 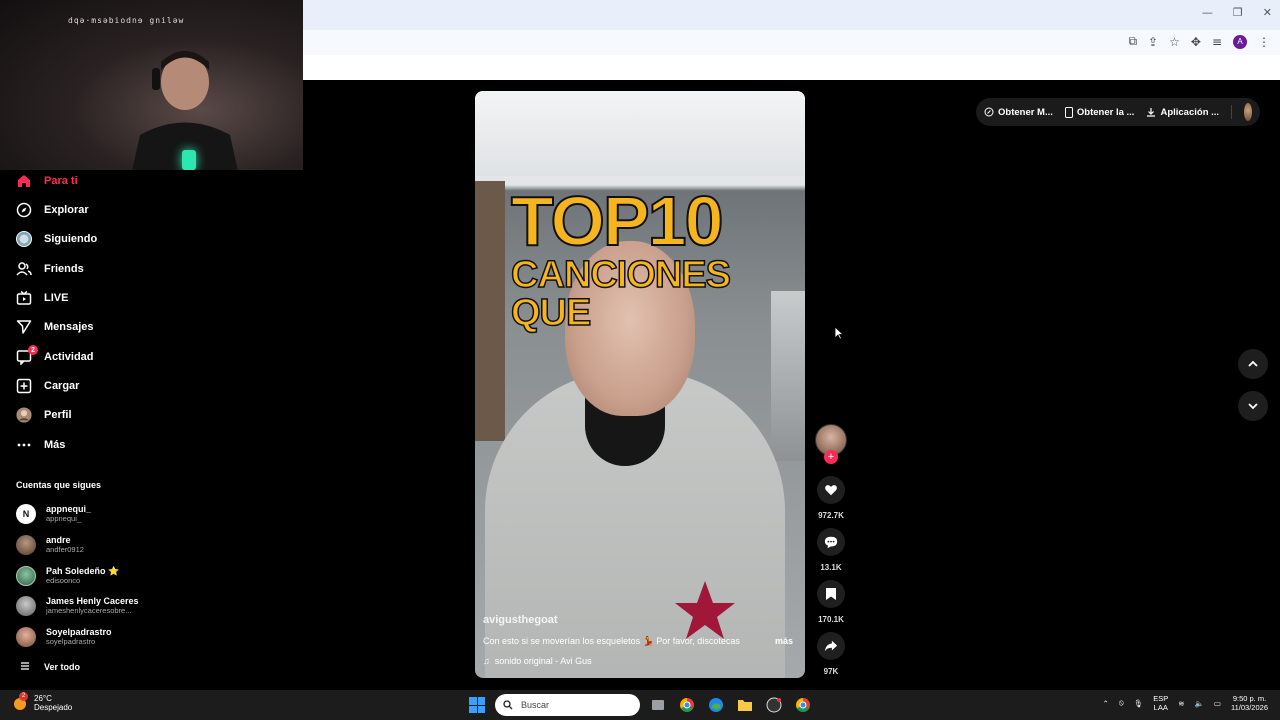 What do you see at coordinates (53, 708) in the screenshot?
I see `weather-condition: Despejado` at bounding box center [53, 708].